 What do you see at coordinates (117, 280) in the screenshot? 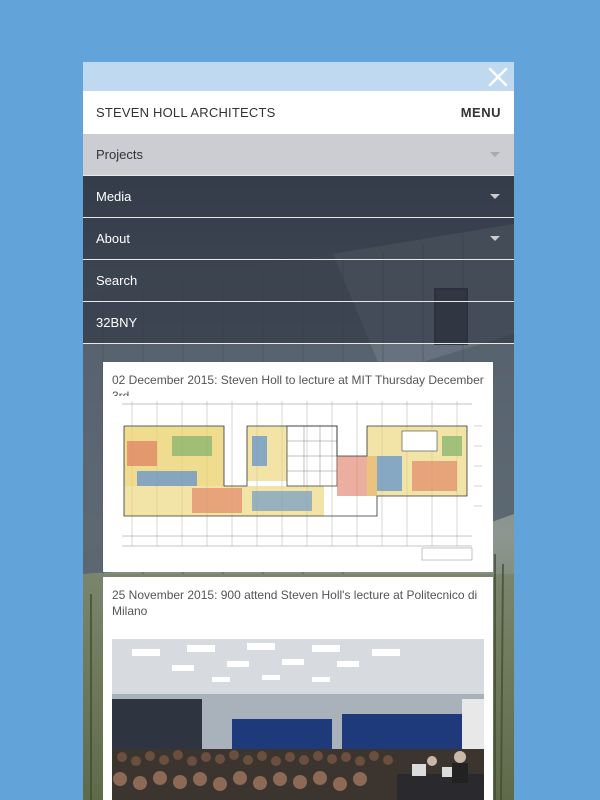
I see `nav-item-label: Search` at bounding box center [117, 280].